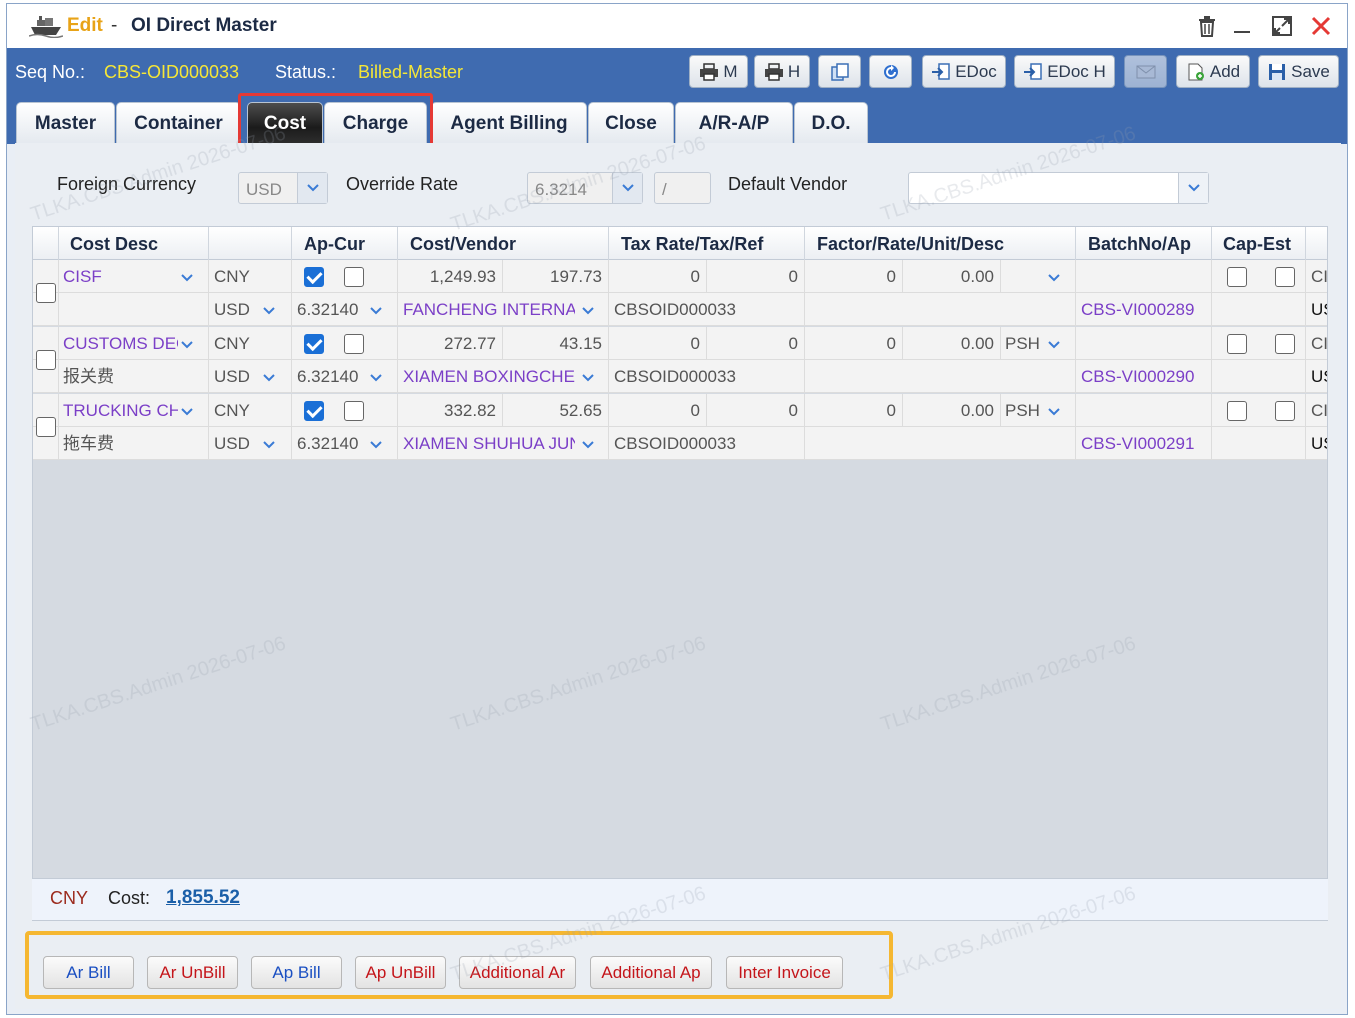 The image size is (1355, 1018). I want to click on inter-invoice-button: Inter Invoice, so click(784, 972).